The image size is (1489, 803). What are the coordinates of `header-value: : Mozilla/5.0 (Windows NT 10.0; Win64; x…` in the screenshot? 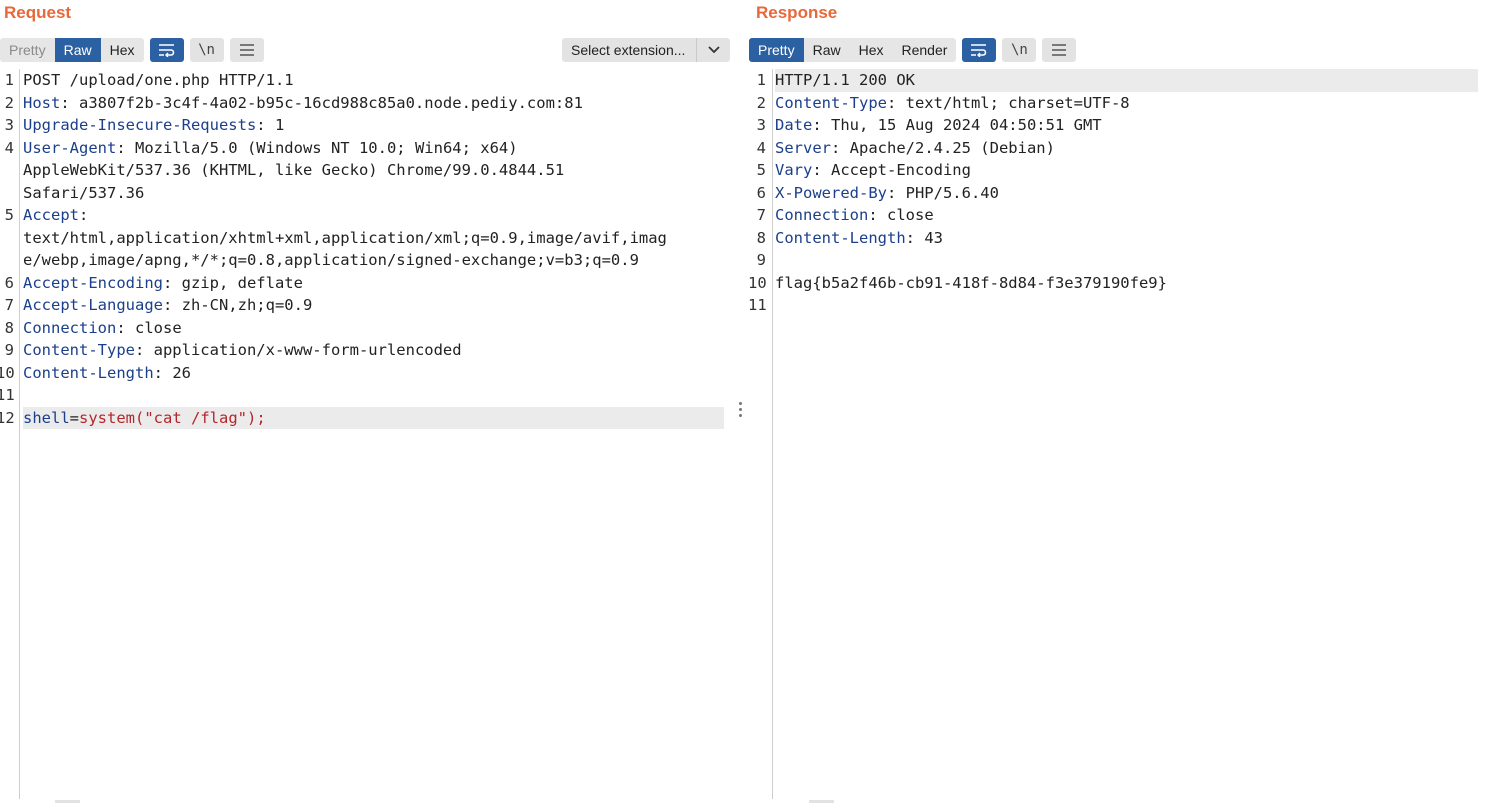 It's located at (317, 147).